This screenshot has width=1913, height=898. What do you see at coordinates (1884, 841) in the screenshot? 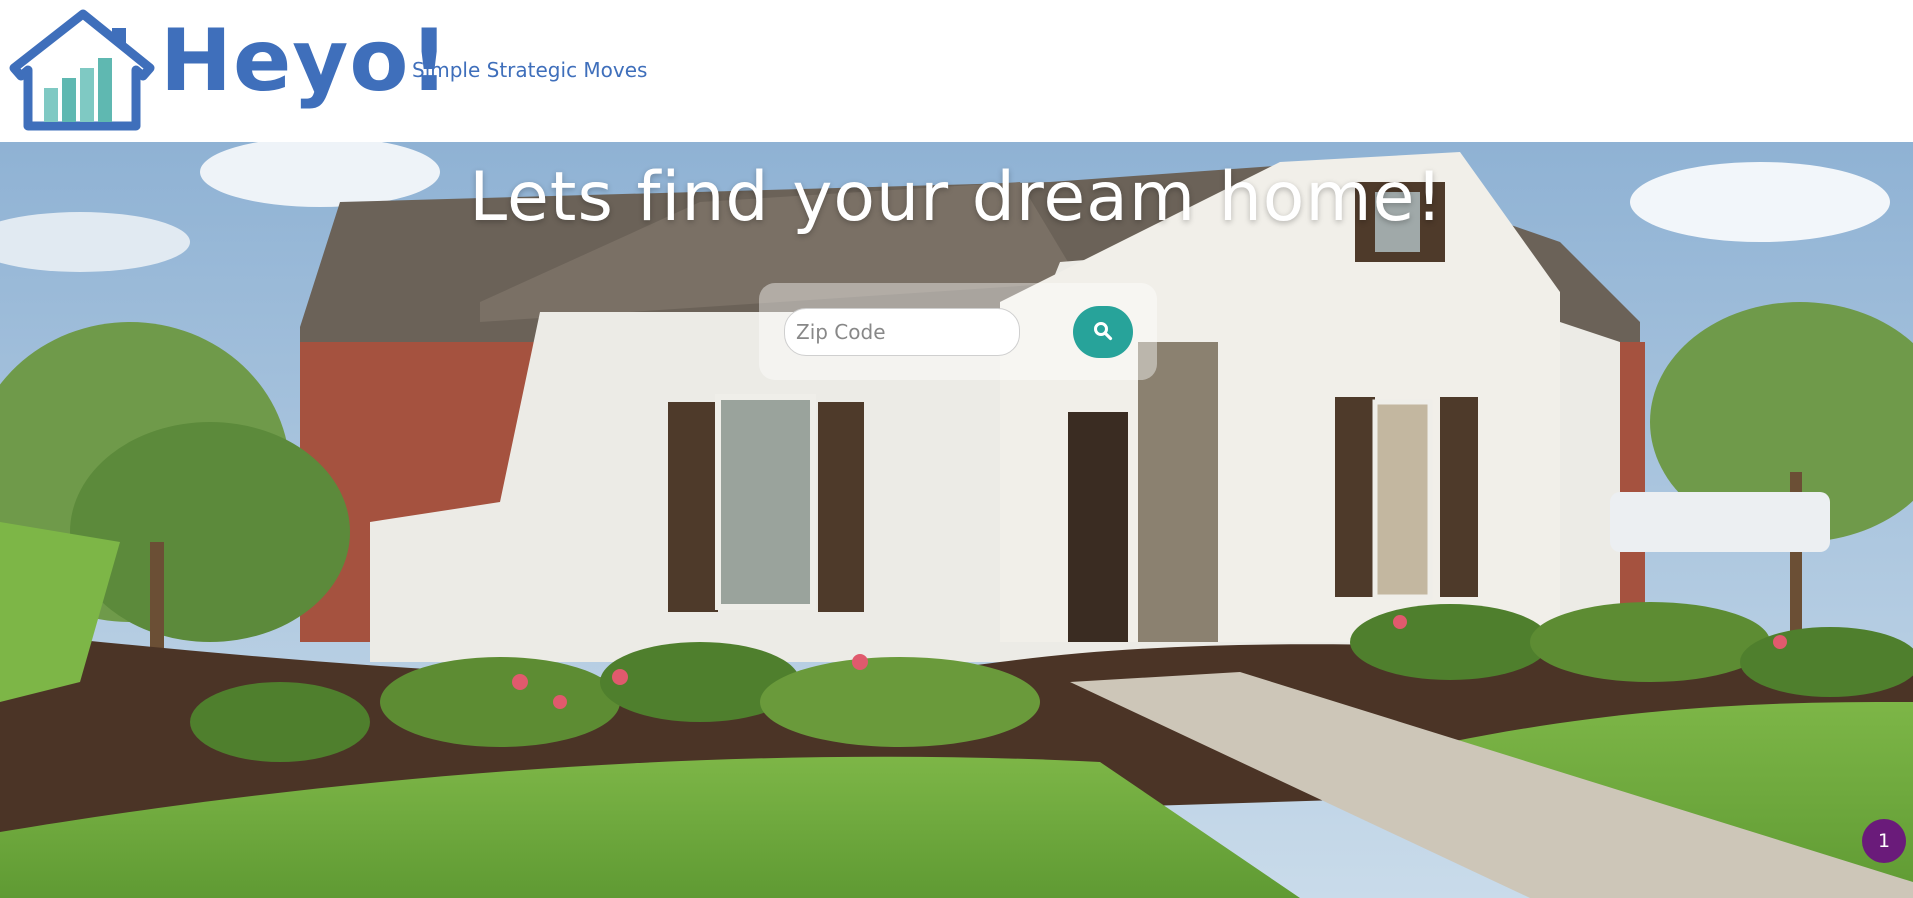
I see `notification-badge: 1` at bounding box center [1884, 841].